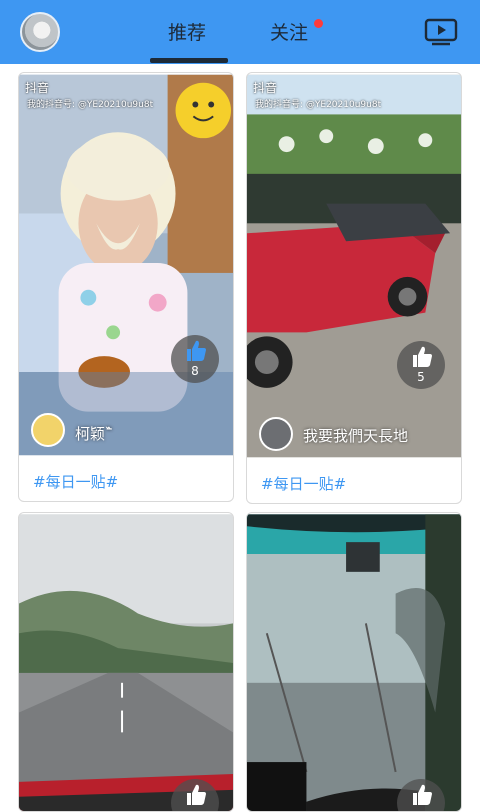  I want to click on tab-recommend: 推荐, so click(187, 31).